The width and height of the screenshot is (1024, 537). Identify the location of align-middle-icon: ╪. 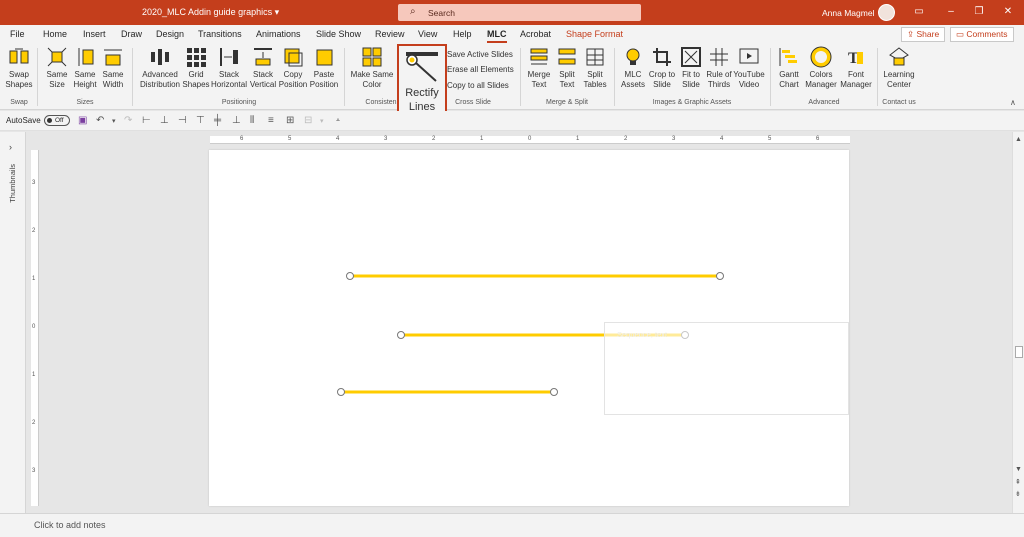
(217, 120).